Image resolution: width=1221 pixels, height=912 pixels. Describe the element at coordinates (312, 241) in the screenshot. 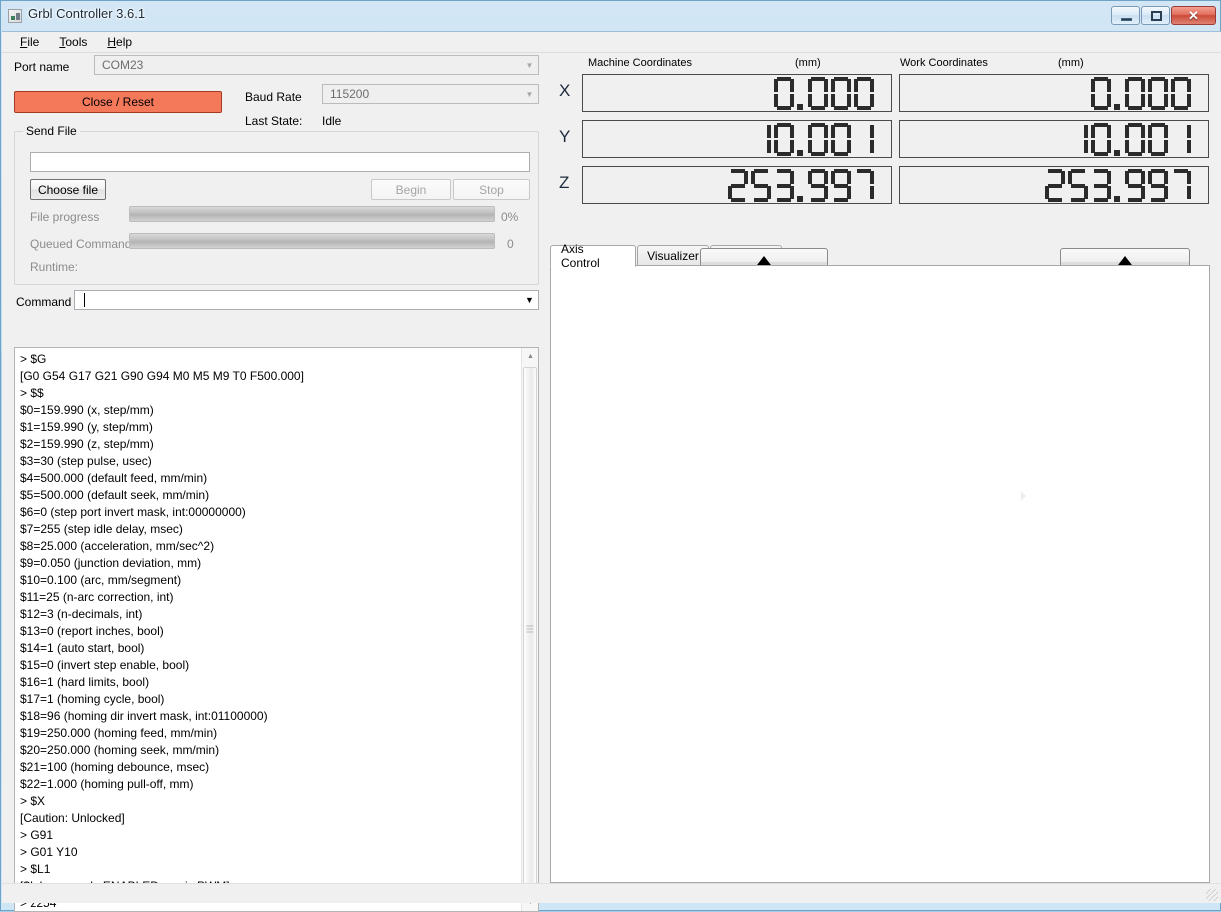

I see `queued-commands-bar` at that location.